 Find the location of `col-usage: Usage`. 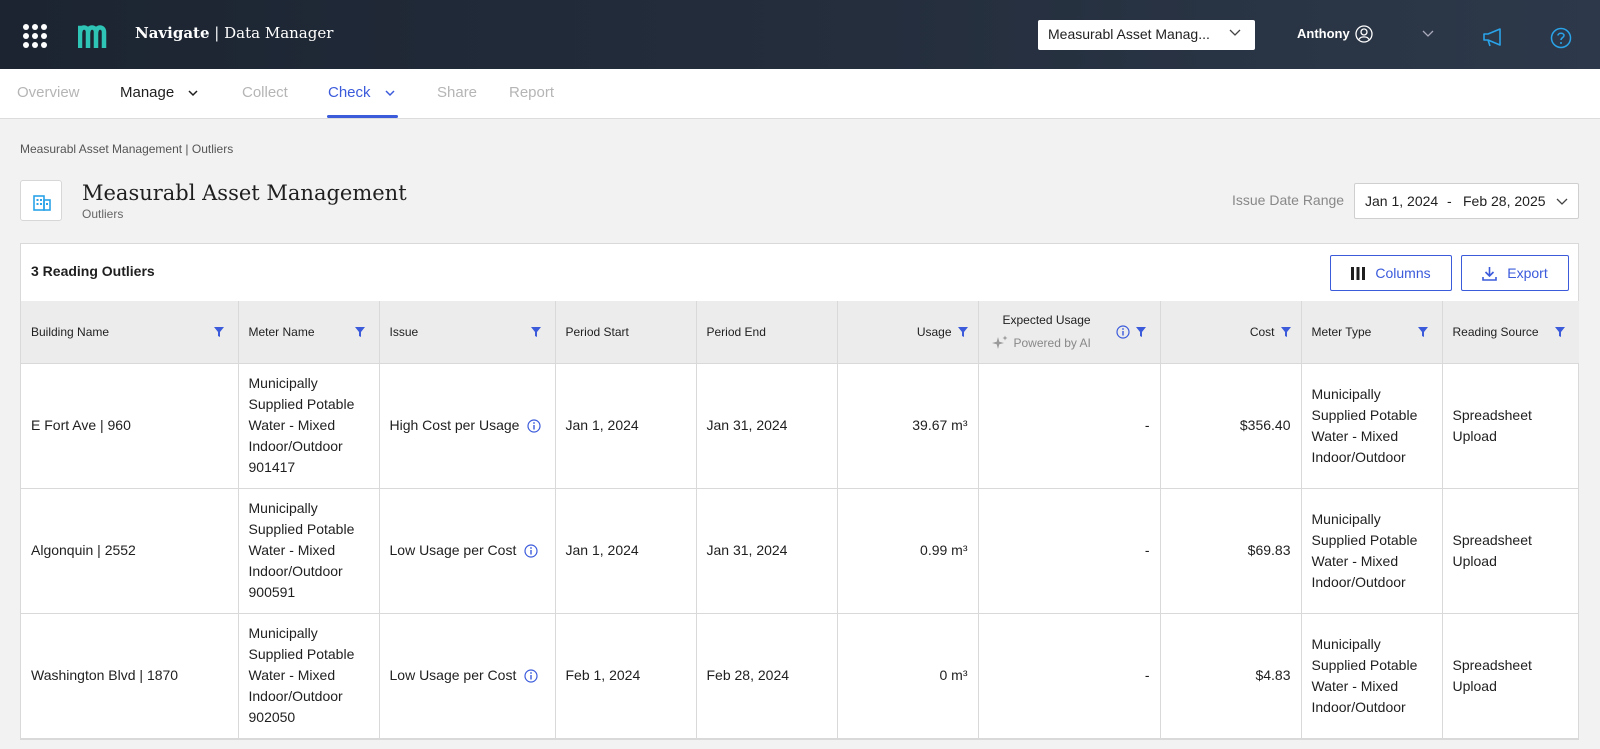

col-usage: Usage is located at coordinates (908, 332).